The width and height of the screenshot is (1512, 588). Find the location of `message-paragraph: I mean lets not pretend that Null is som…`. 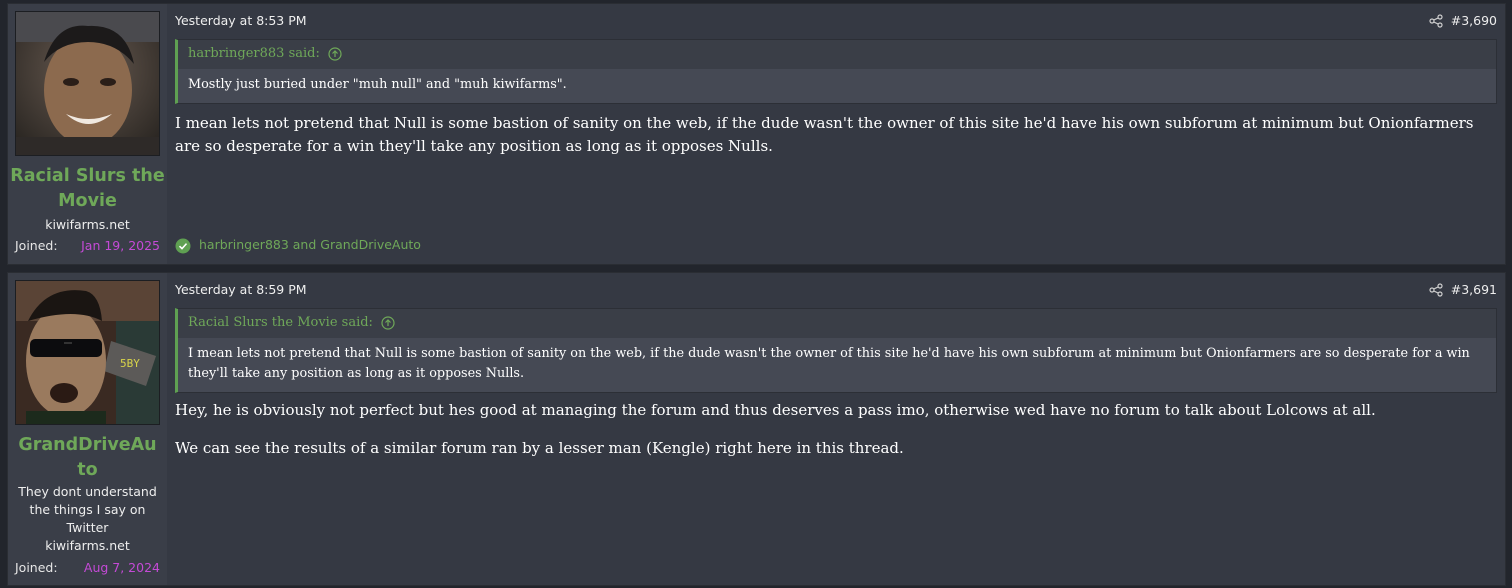

message-paragraph: I mean lets not pretend that Null is som… is located at coordinates (824, 134).